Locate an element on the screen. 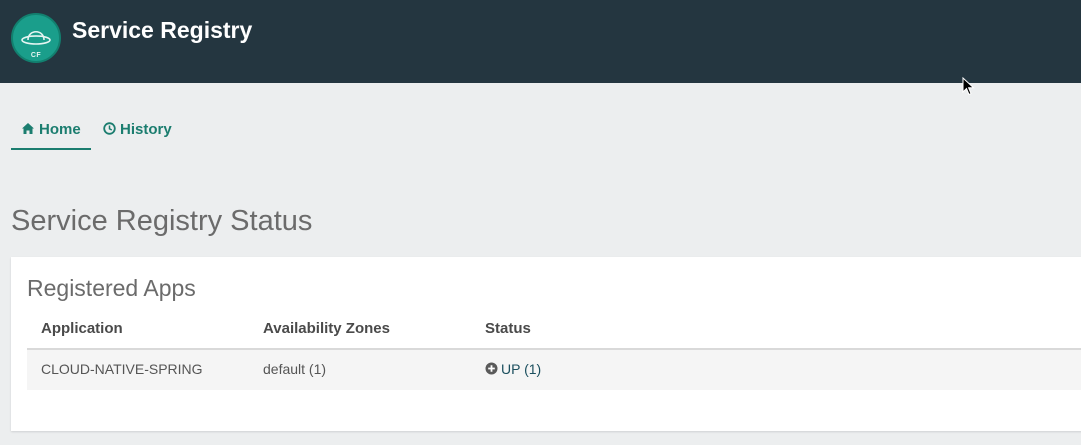 The height and width of the screenshot is (445, 1081). tab-history: History is located at coordinates (137, 131).